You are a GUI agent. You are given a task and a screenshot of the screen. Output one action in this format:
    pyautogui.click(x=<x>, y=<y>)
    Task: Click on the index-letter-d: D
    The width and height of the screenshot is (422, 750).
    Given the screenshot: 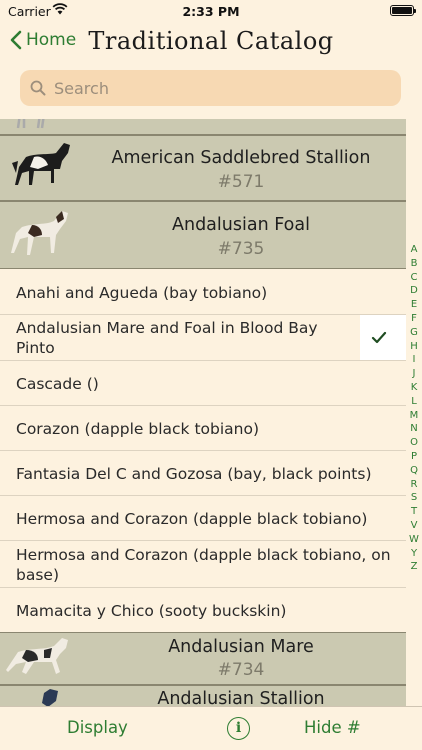 What is the action you would take?
    pyautogui.click(x=414, y=291)
    